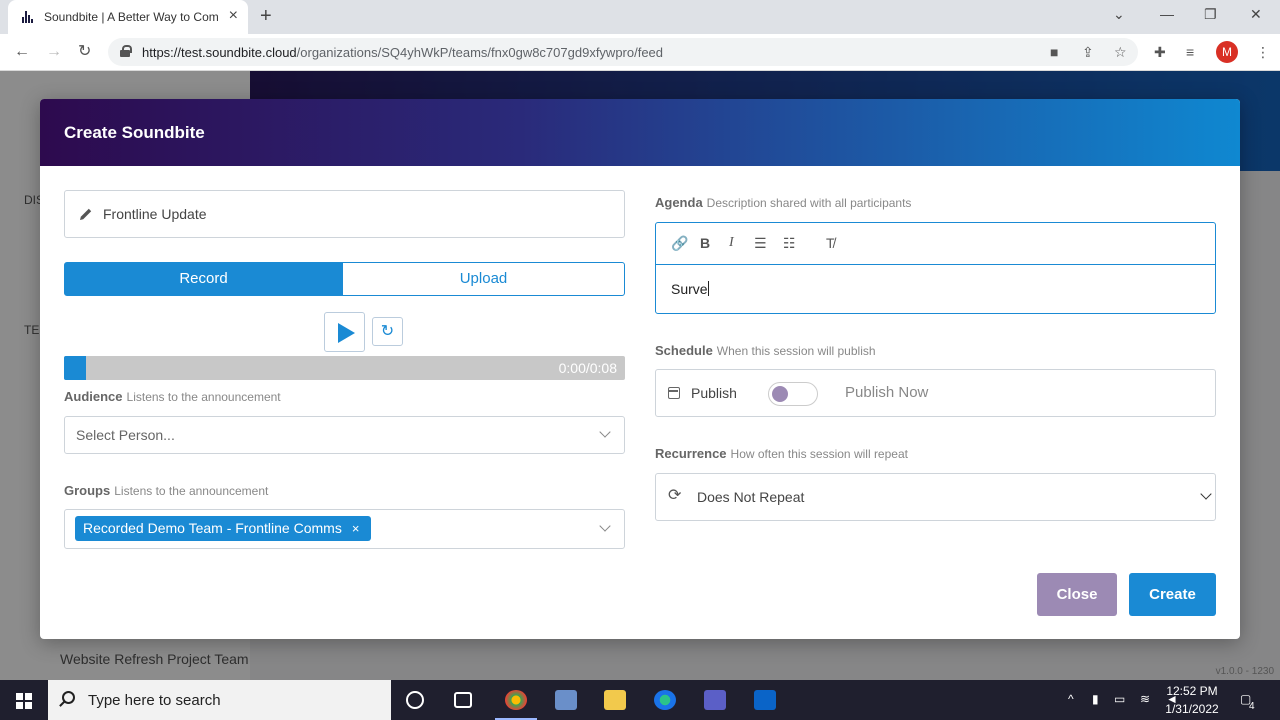 This screenshot has width=1280, height=720. I want to click on lock-icon, so click(126, 51).